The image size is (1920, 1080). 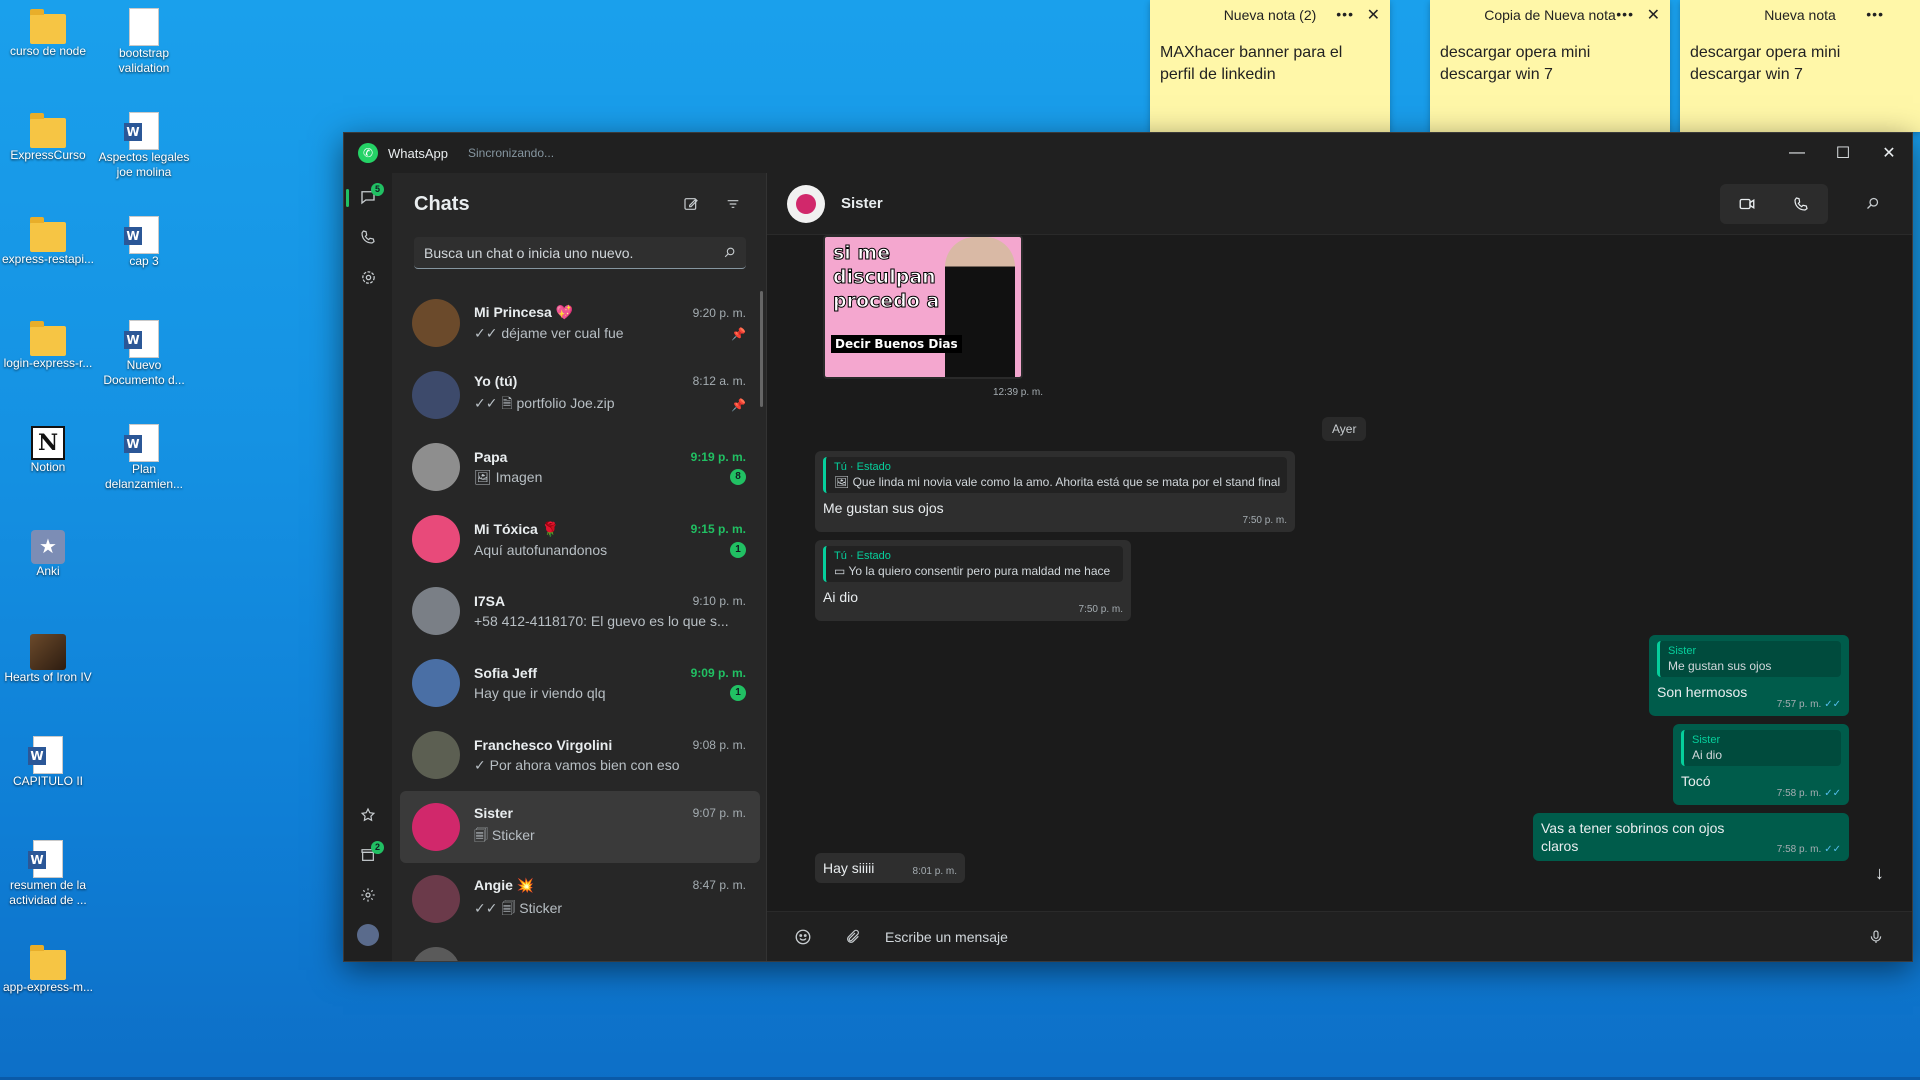 I want to click on search-icon, so click(x=1872, y=203).